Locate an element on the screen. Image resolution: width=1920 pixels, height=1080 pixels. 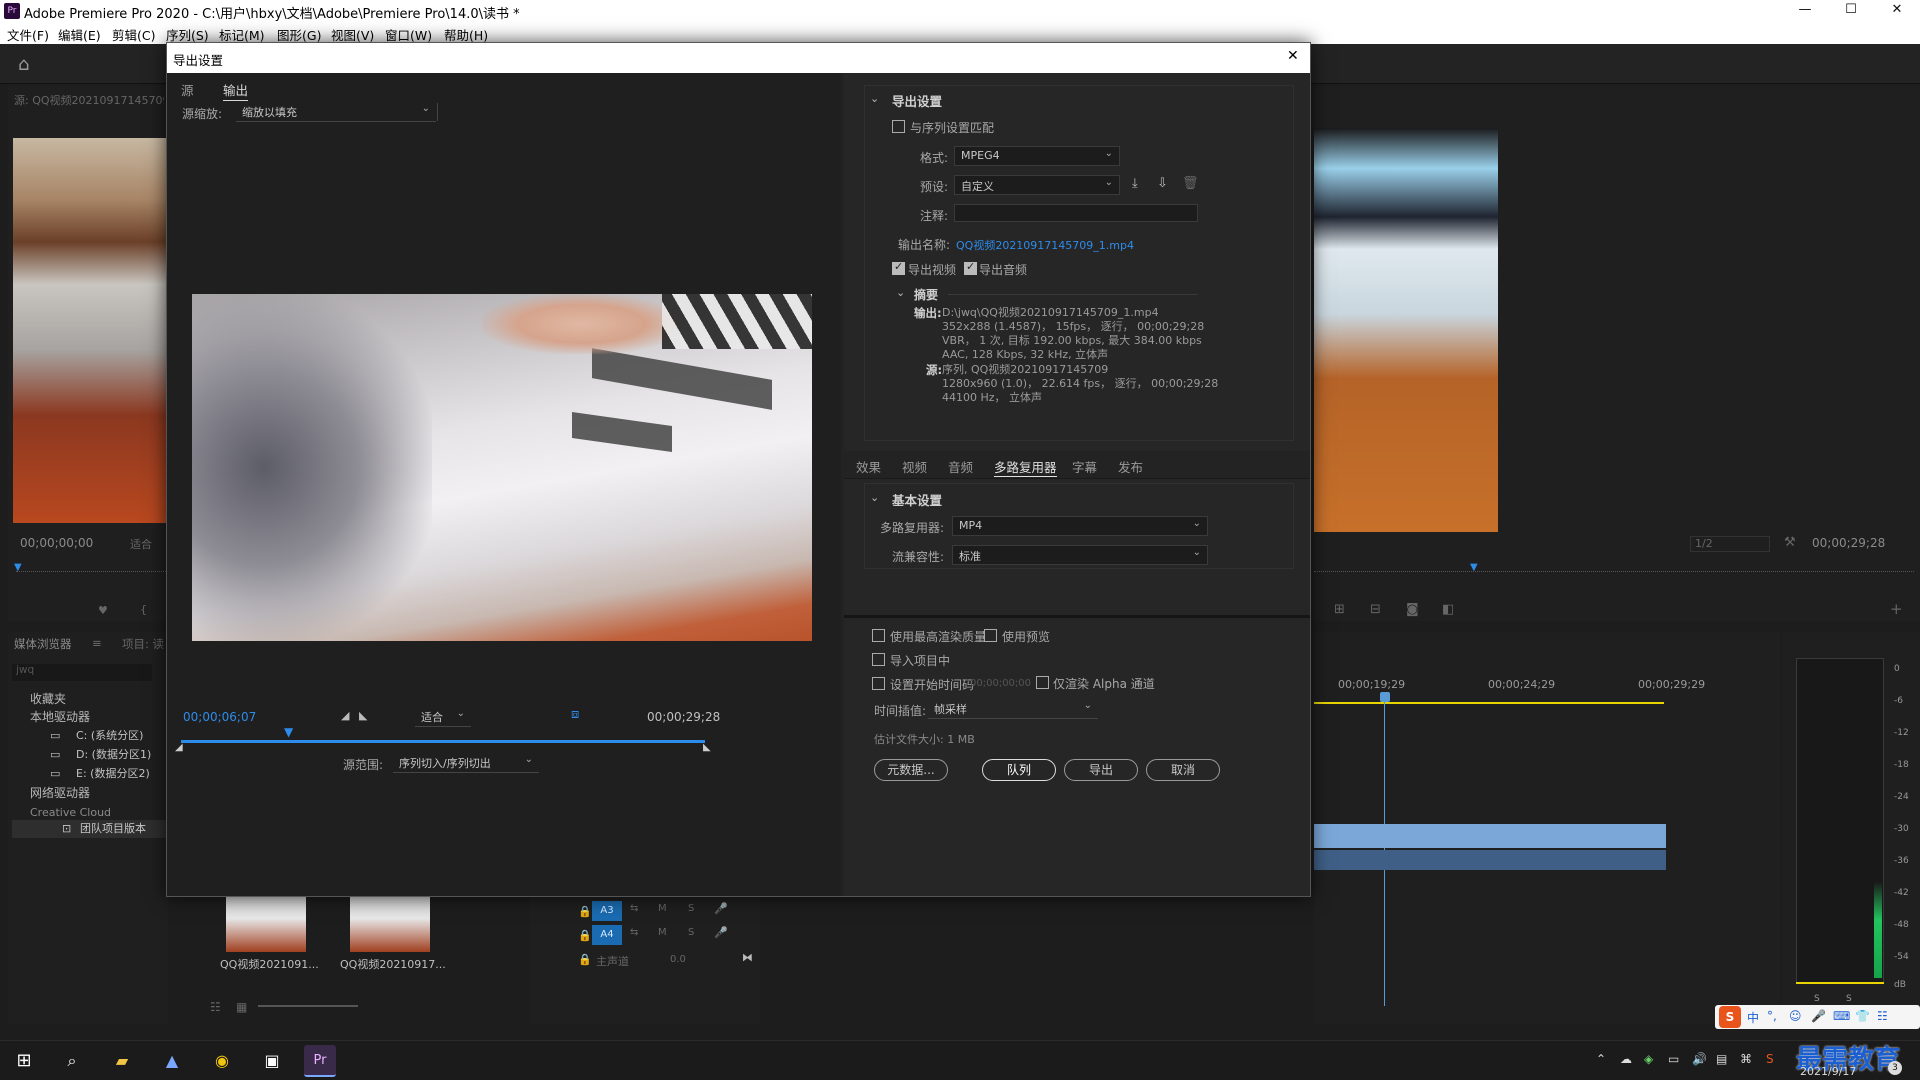
notification-badge: 3 is located at coordinates (1895, 1068).